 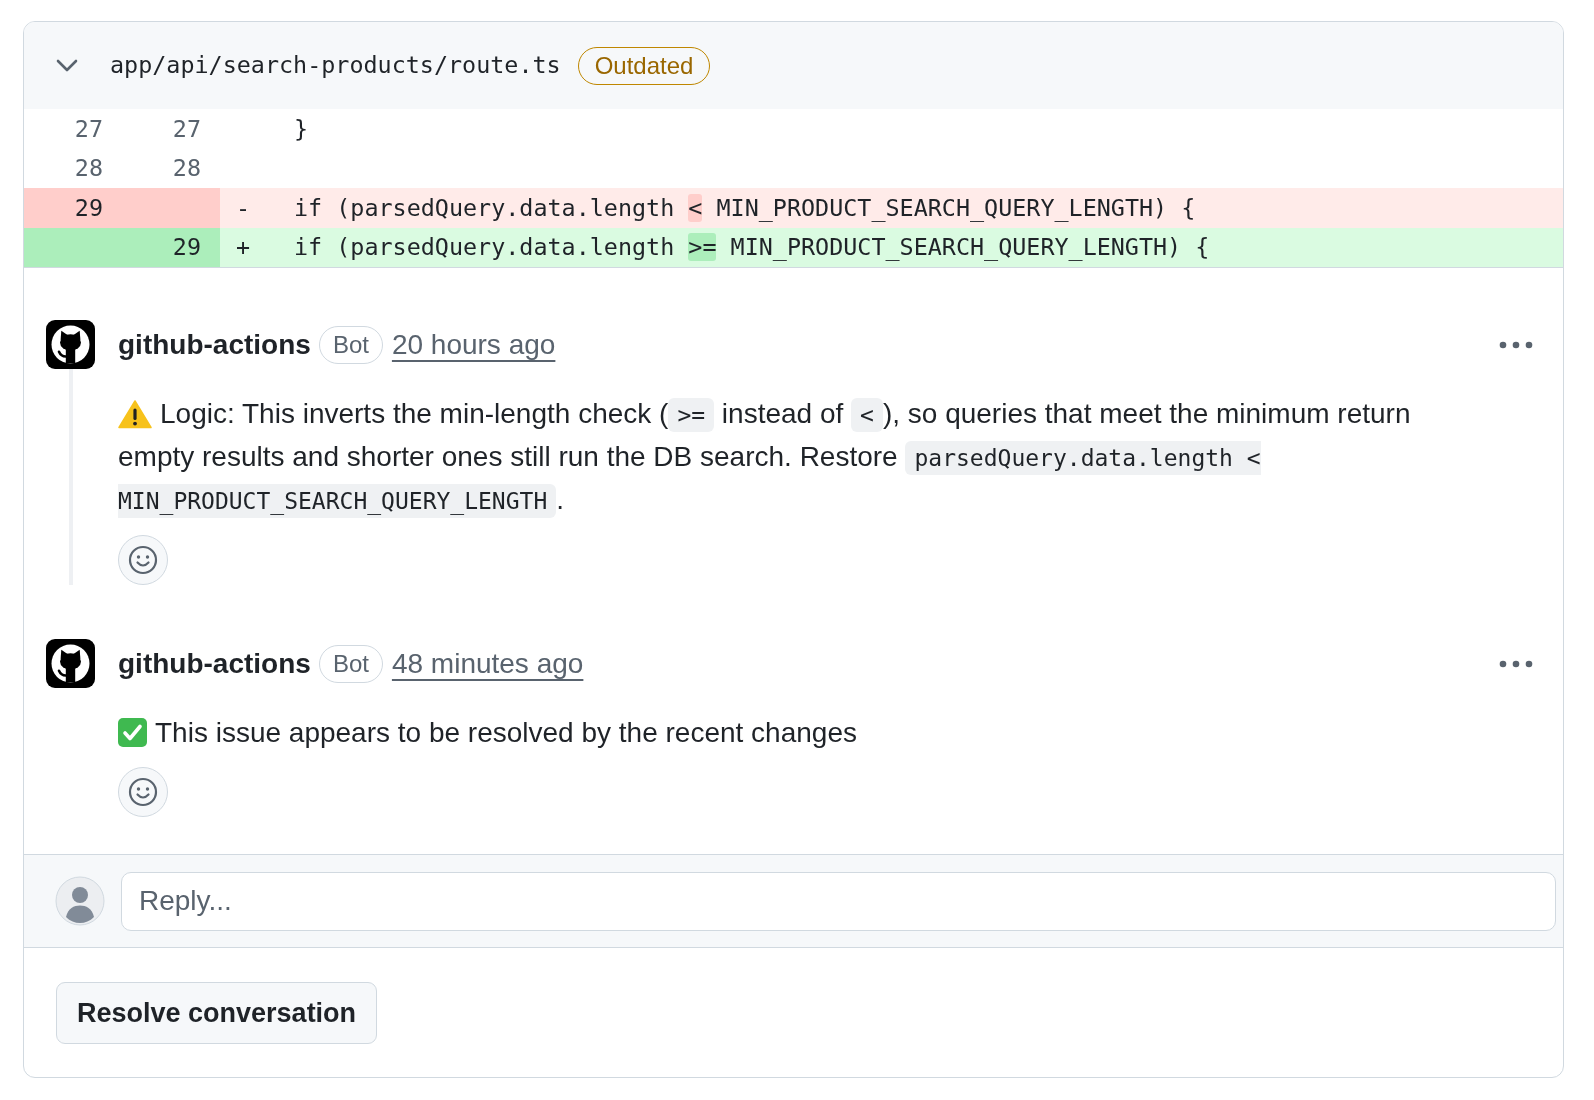 I want to click on warning-icon, so click(x=135, y=414).